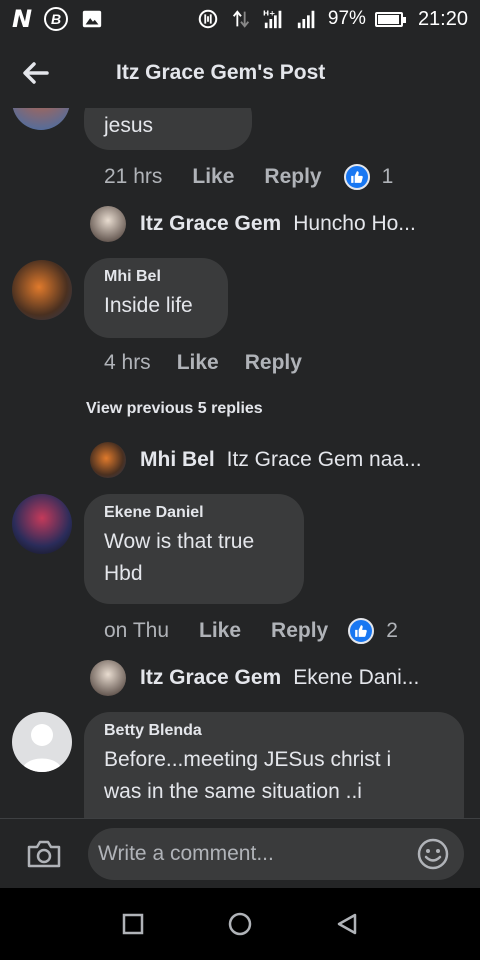  I want to click on home-icon, so click(240, 924).